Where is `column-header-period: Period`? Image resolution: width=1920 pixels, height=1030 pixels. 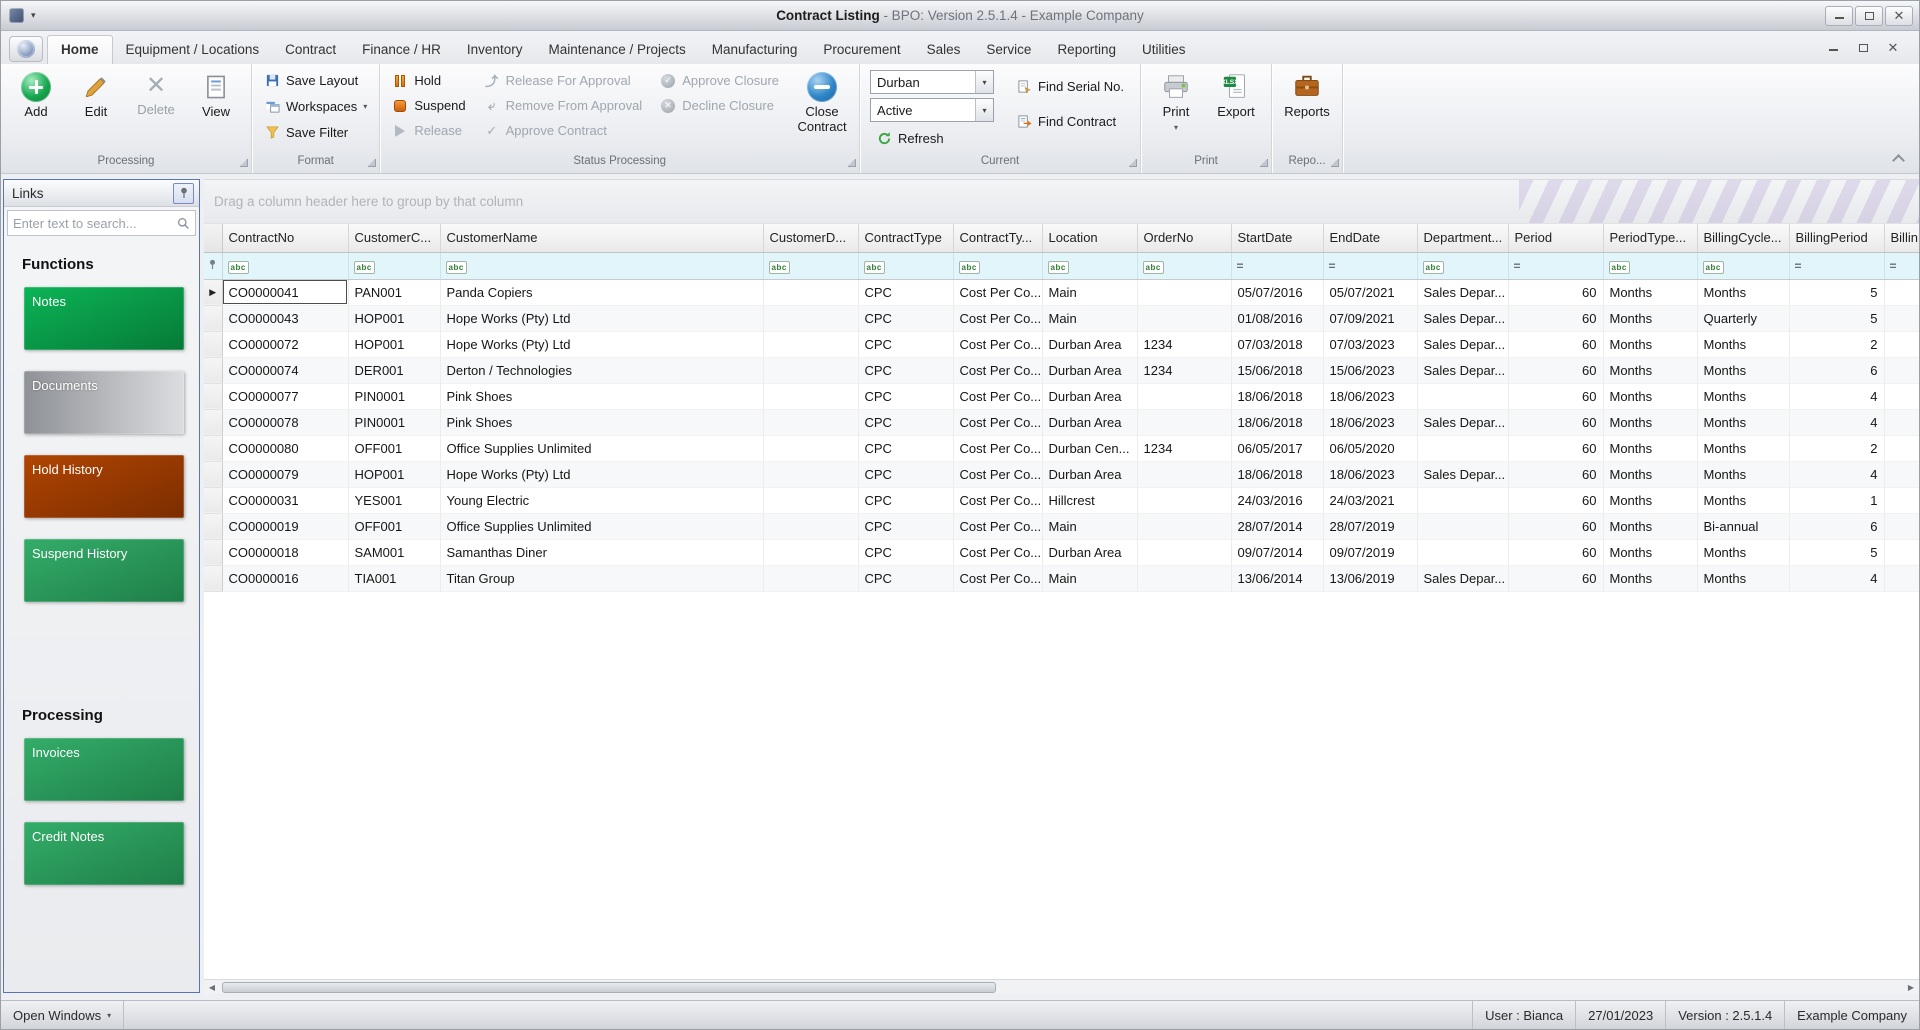
column-header-period: Period is located at coordinates (1556, 238).